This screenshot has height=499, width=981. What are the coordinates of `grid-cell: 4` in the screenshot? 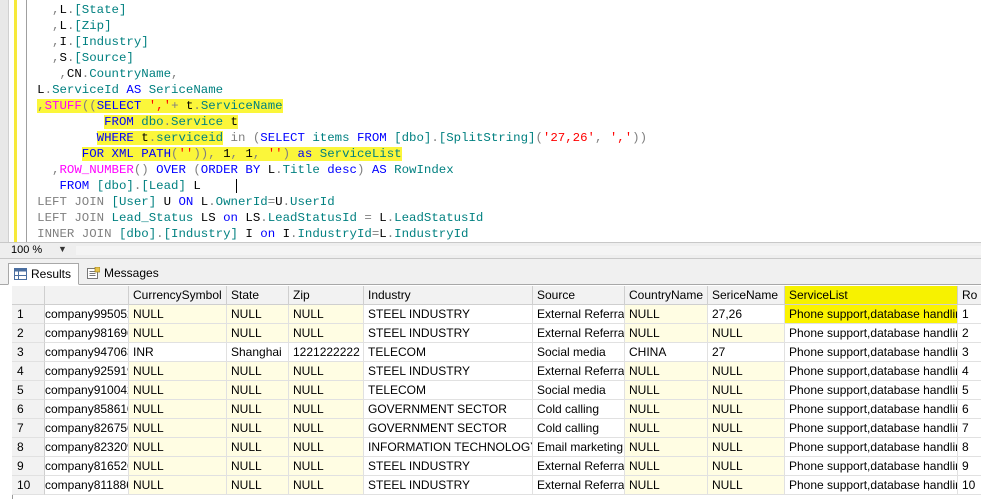 It's located at (969, 371).